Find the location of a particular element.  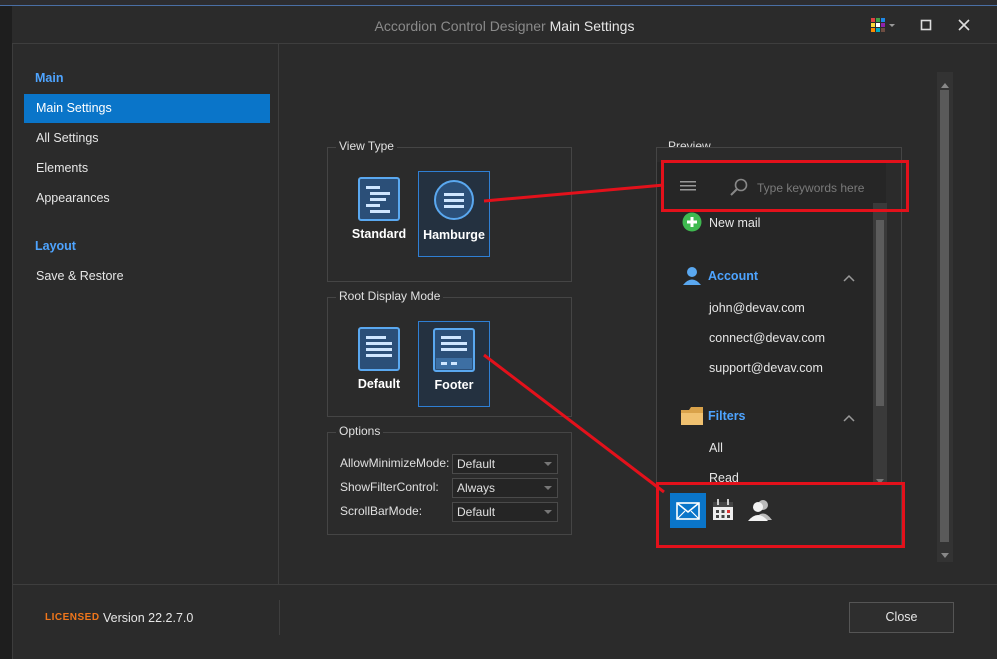

footer-divider is located at coordinates (279, 617).